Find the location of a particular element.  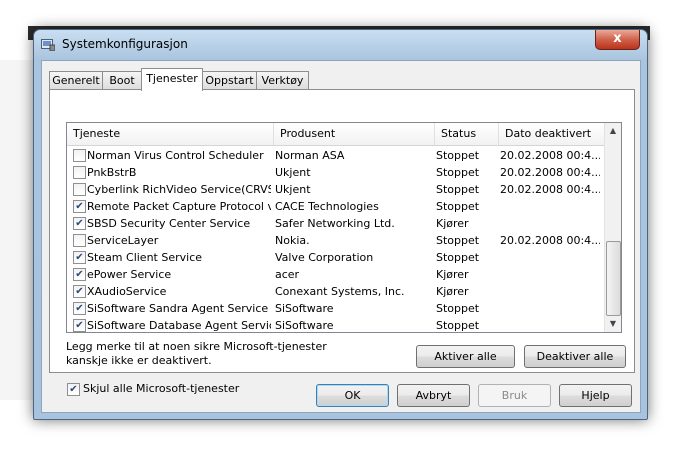

disable-all-button: Deaktiver alle is located at coordinates (575, 356).